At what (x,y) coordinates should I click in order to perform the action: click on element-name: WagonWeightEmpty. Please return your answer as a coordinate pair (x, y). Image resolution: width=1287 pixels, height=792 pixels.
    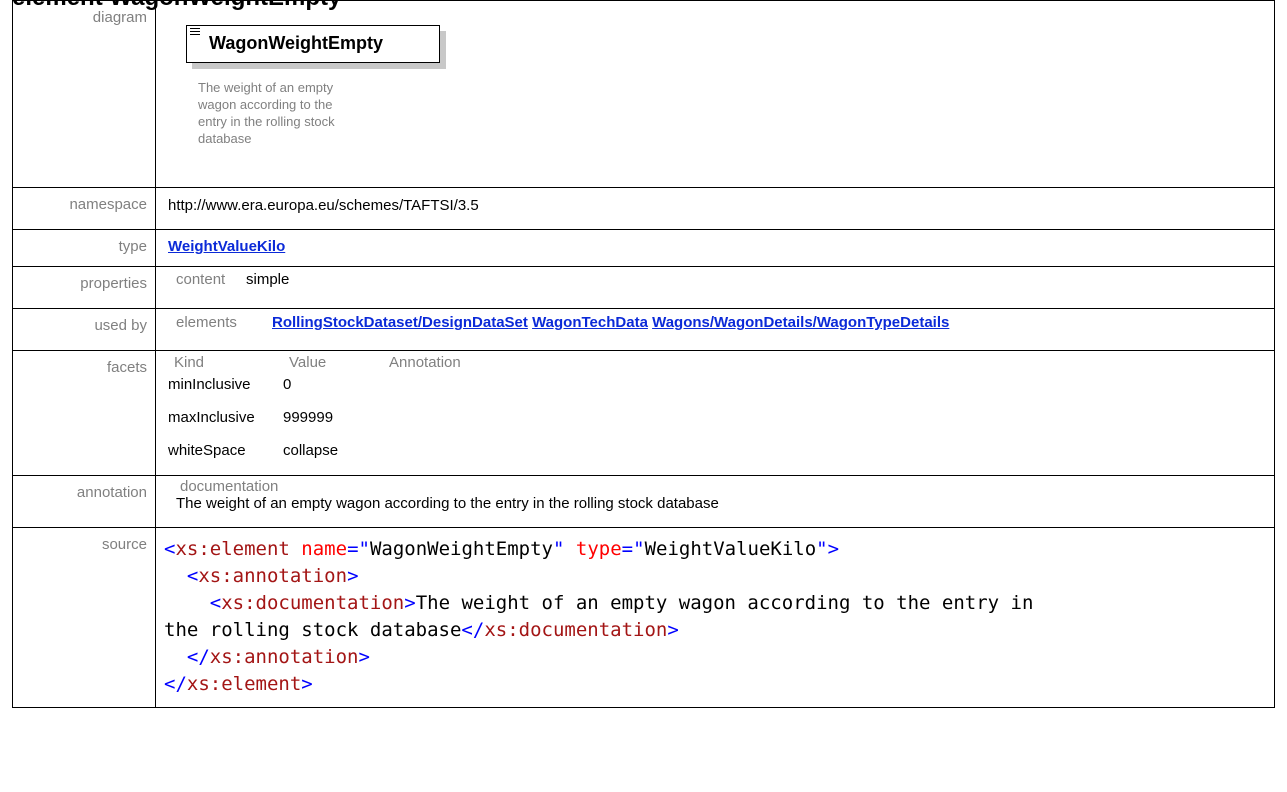
    Looking at the image, I should click on (296, 43).